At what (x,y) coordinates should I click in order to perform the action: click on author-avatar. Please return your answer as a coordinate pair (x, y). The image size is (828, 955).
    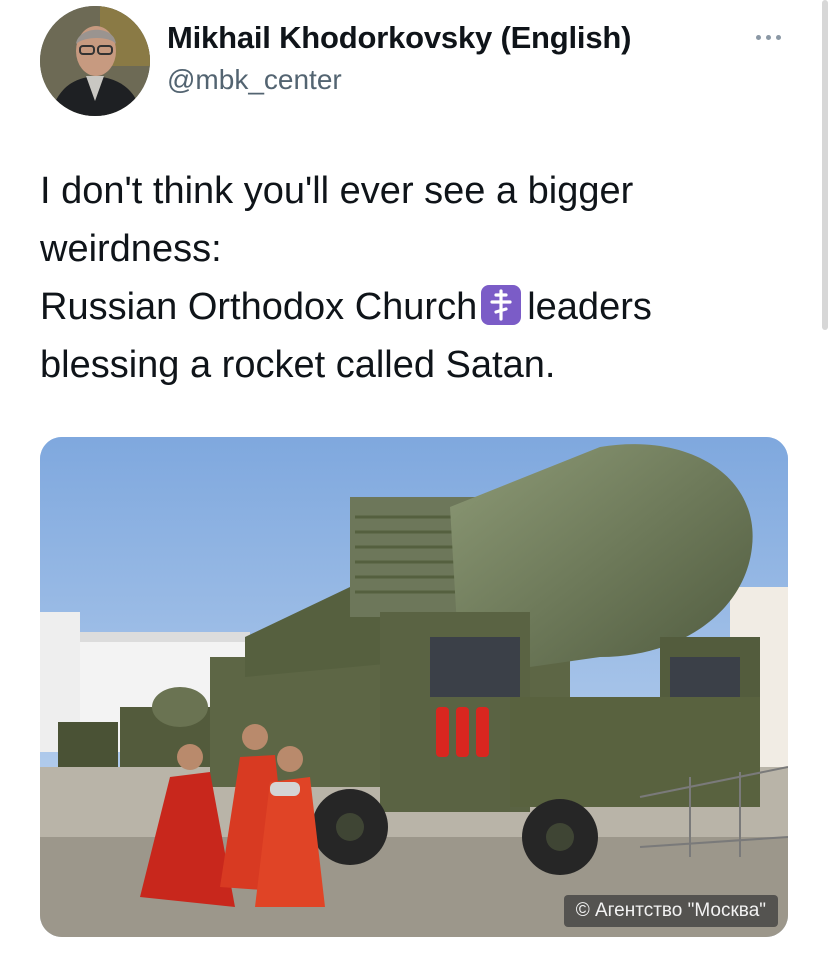
    Looking at the image, I should click on (95, 61).